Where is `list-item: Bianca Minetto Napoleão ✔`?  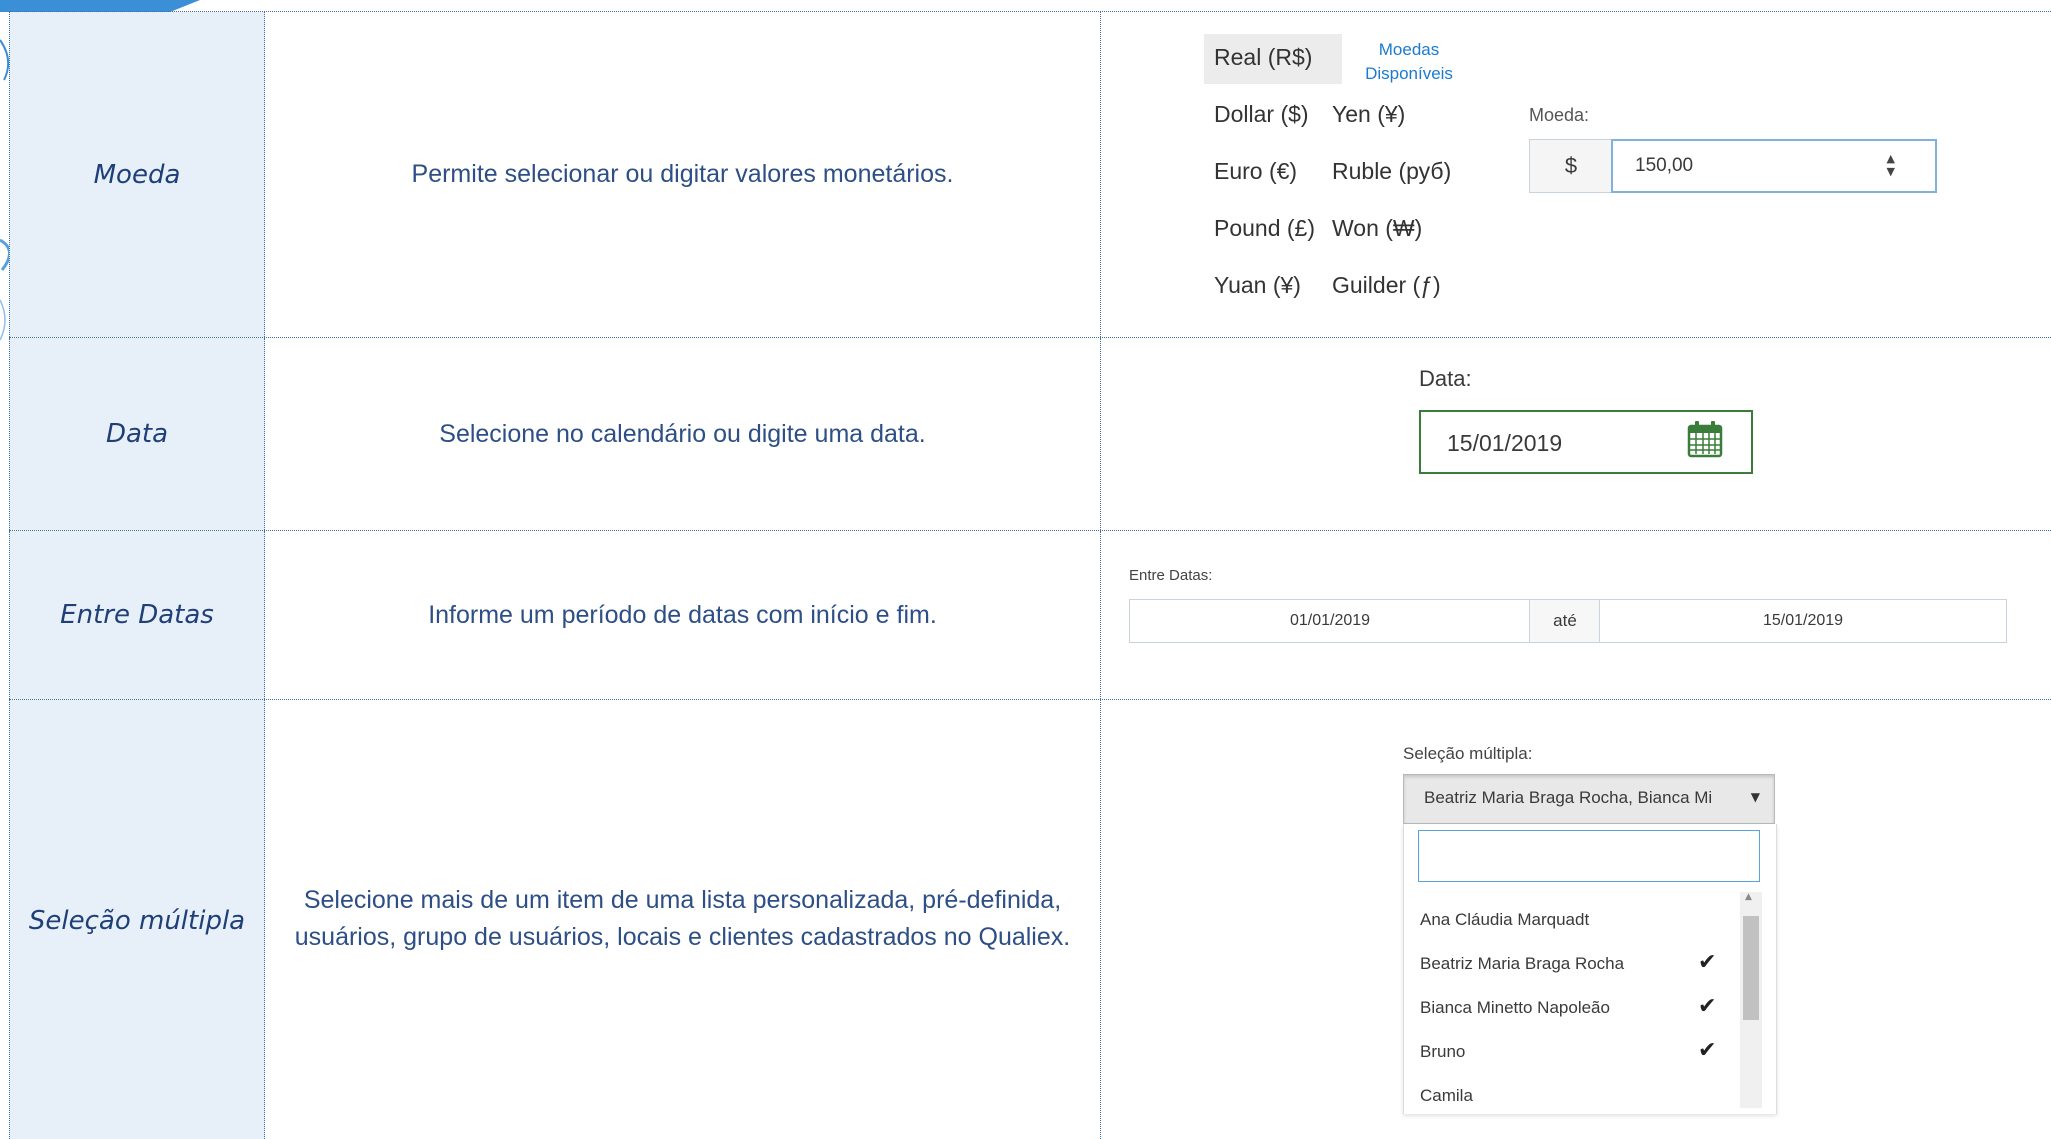
list-item: Bianca Minetto Napoleão ✔ is located at coordinates (1570, 1006).